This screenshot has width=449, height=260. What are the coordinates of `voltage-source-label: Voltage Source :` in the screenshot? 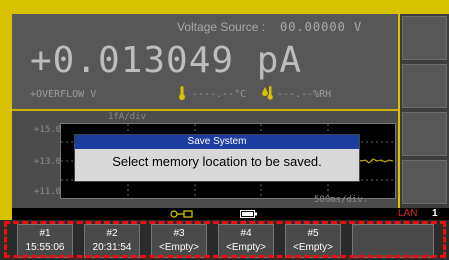 It's located at (221, 27).